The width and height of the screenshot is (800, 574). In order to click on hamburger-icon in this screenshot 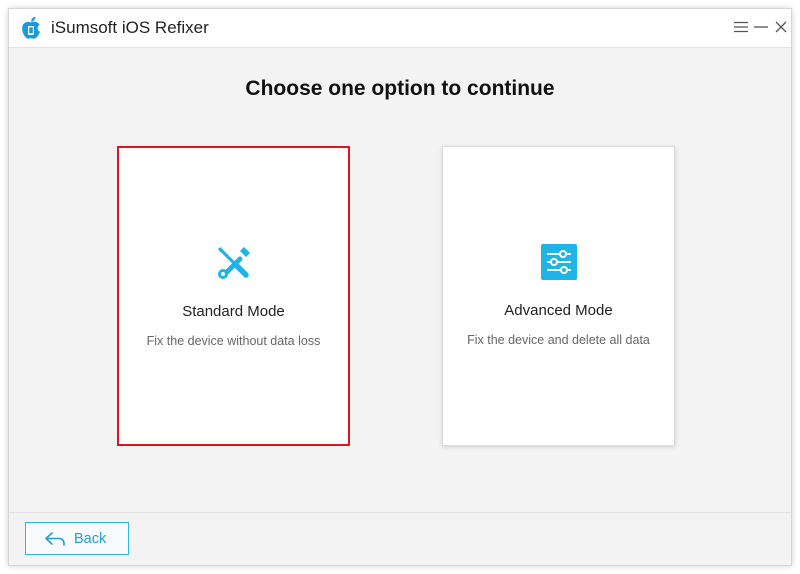, I will do `click(741, 27)`.